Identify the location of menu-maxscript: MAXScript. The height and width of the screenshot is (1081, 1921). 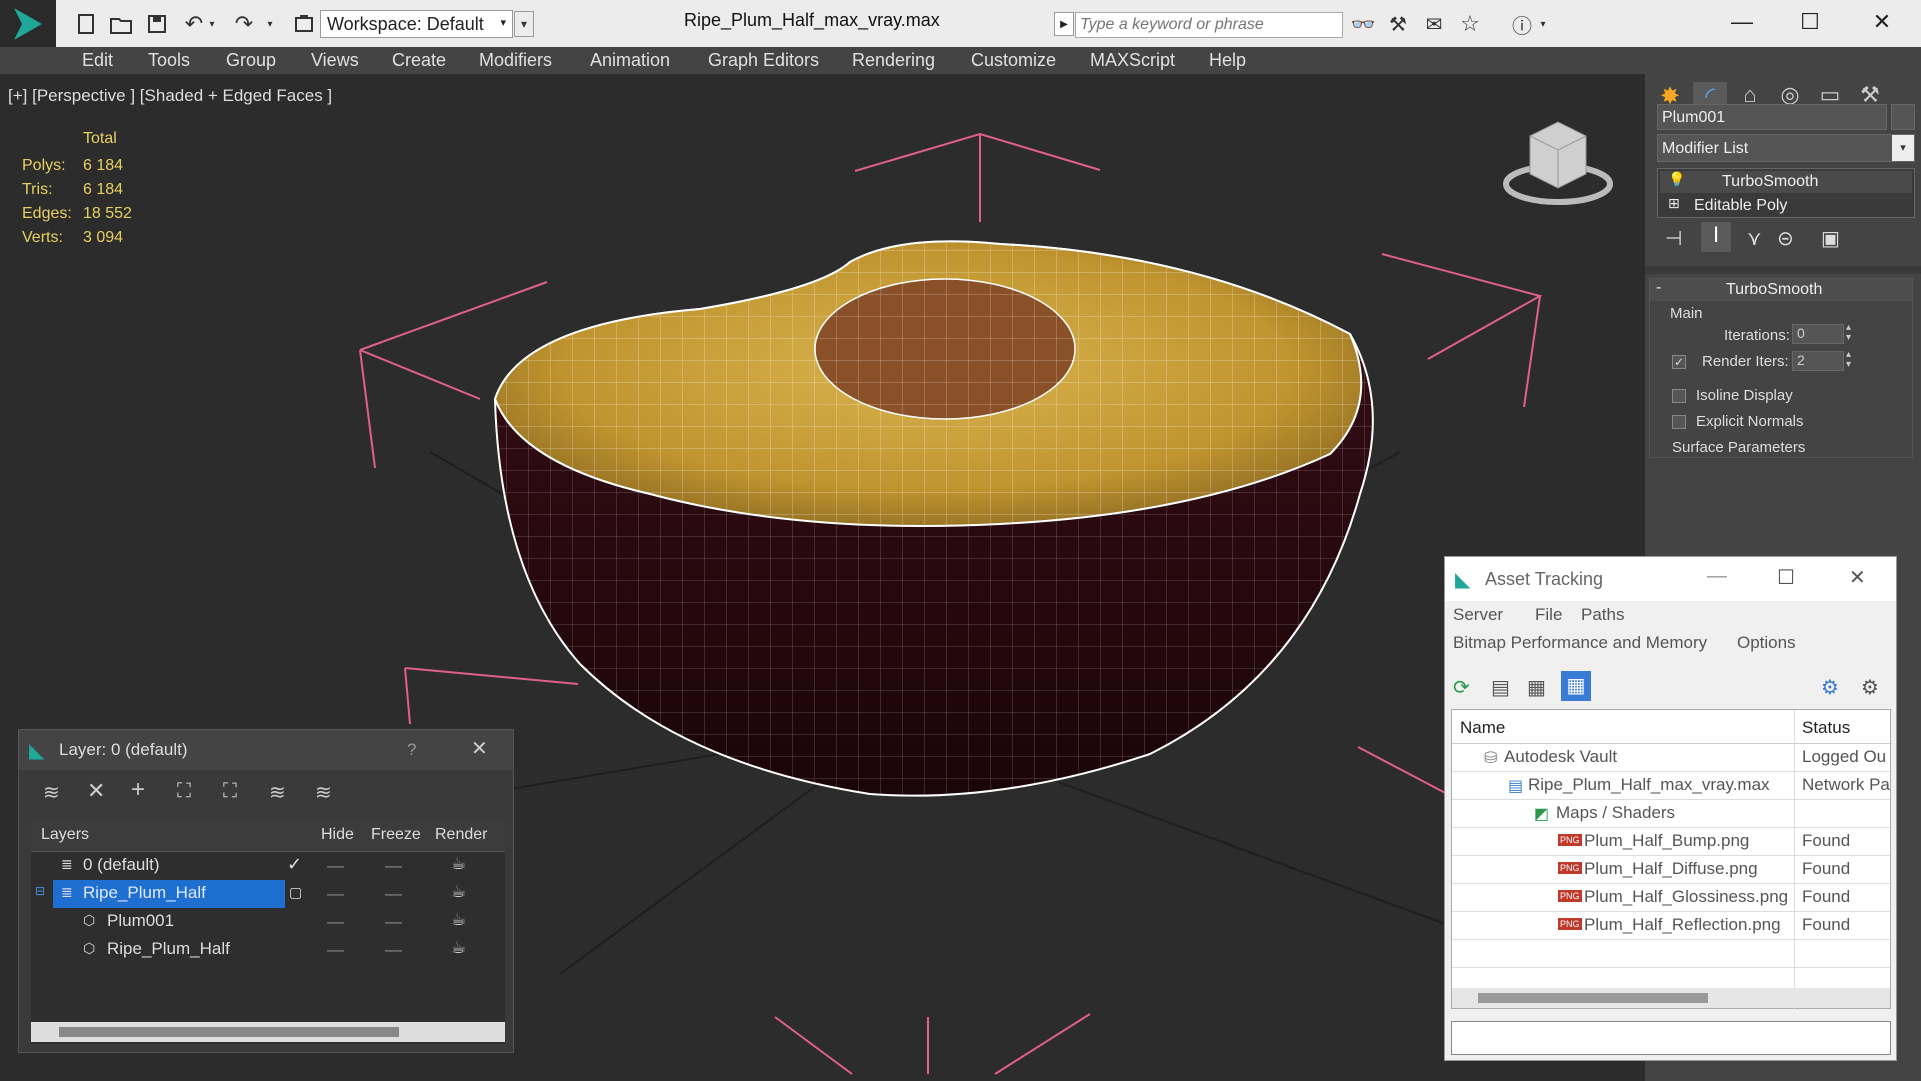
(1132, 60).